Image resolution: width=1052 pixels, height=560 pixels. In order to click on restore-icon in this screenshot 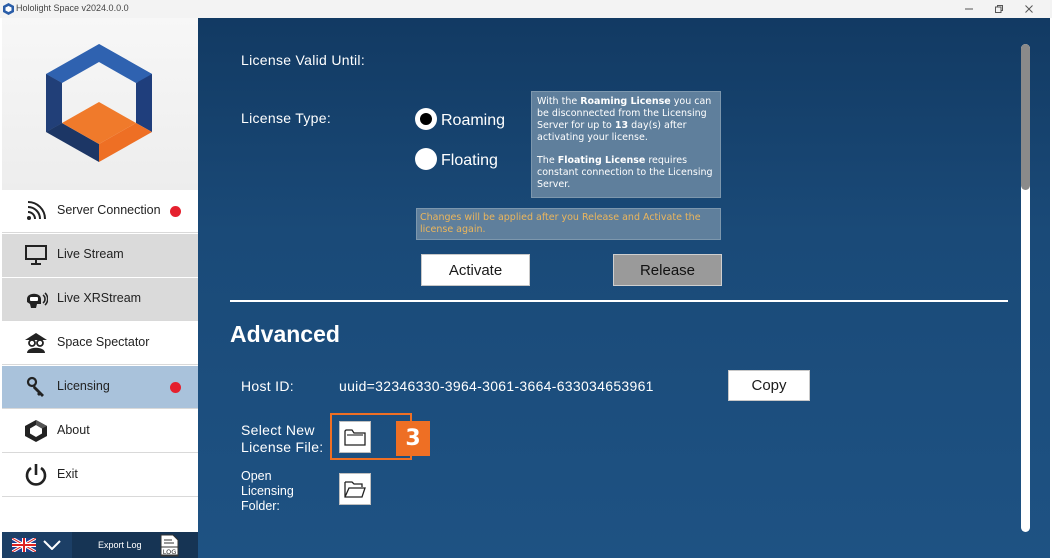, I will do `click(999, 9)`.